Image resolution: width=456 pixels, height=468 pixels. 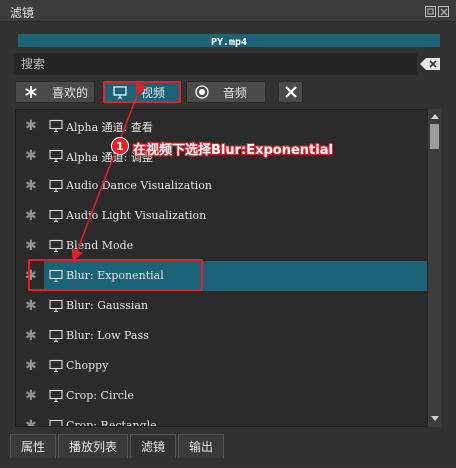 I want to click on search-input, so click(x=215, y=64).